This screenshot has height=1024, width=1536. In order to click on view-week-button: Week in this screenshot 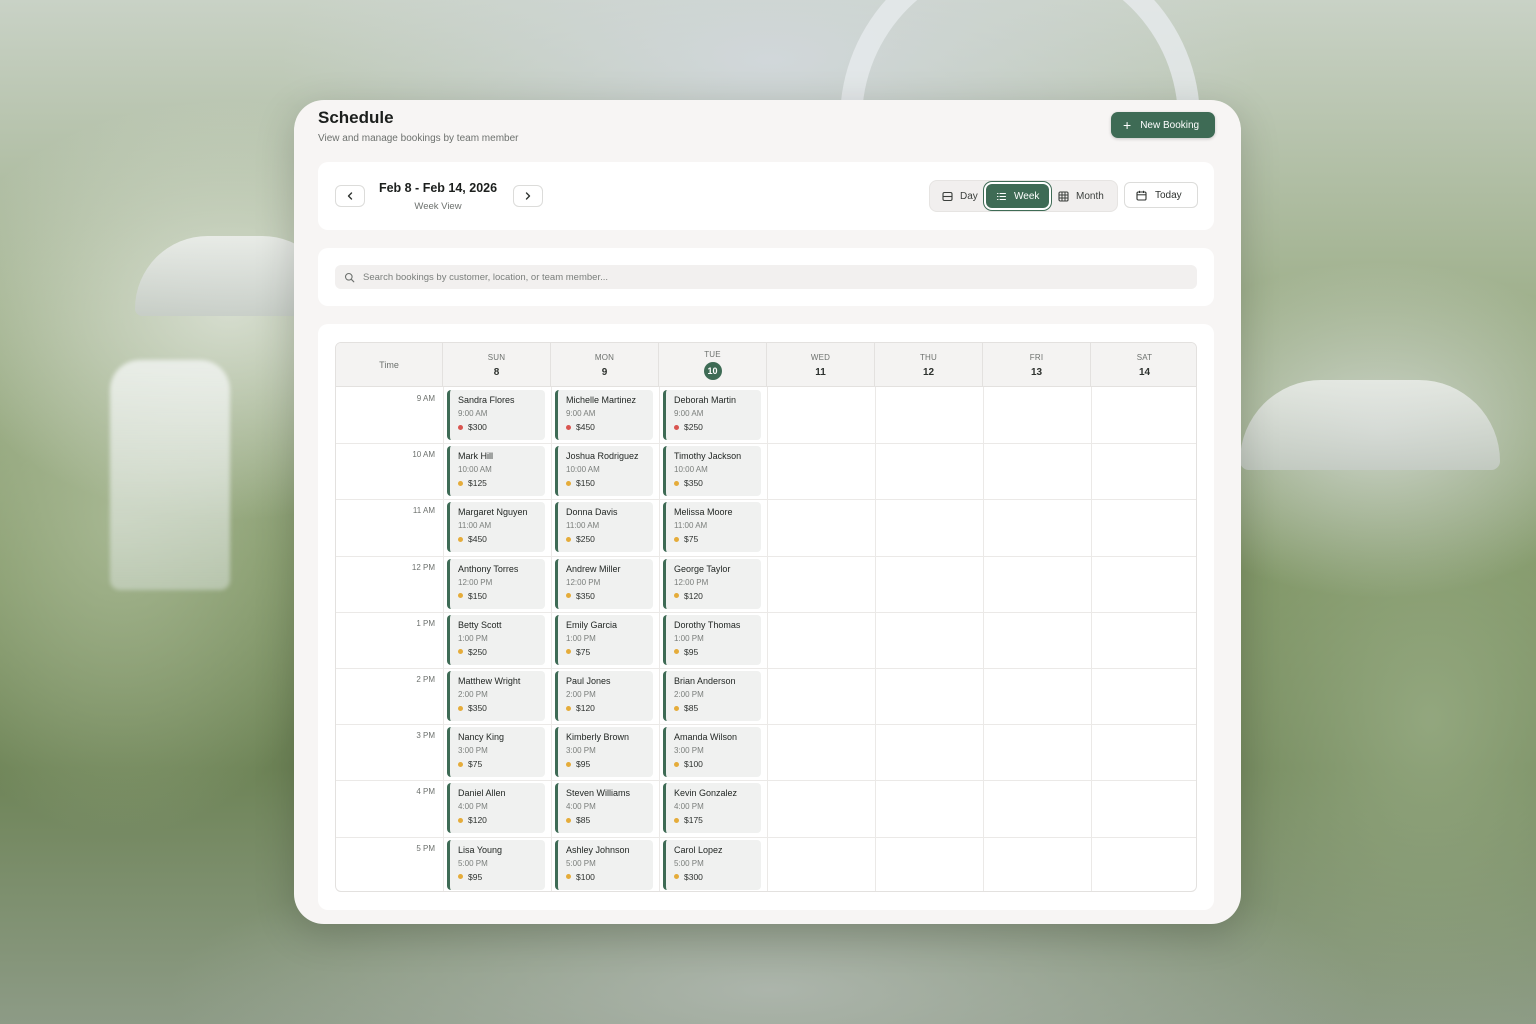, I will do `click(1018, 196)`.